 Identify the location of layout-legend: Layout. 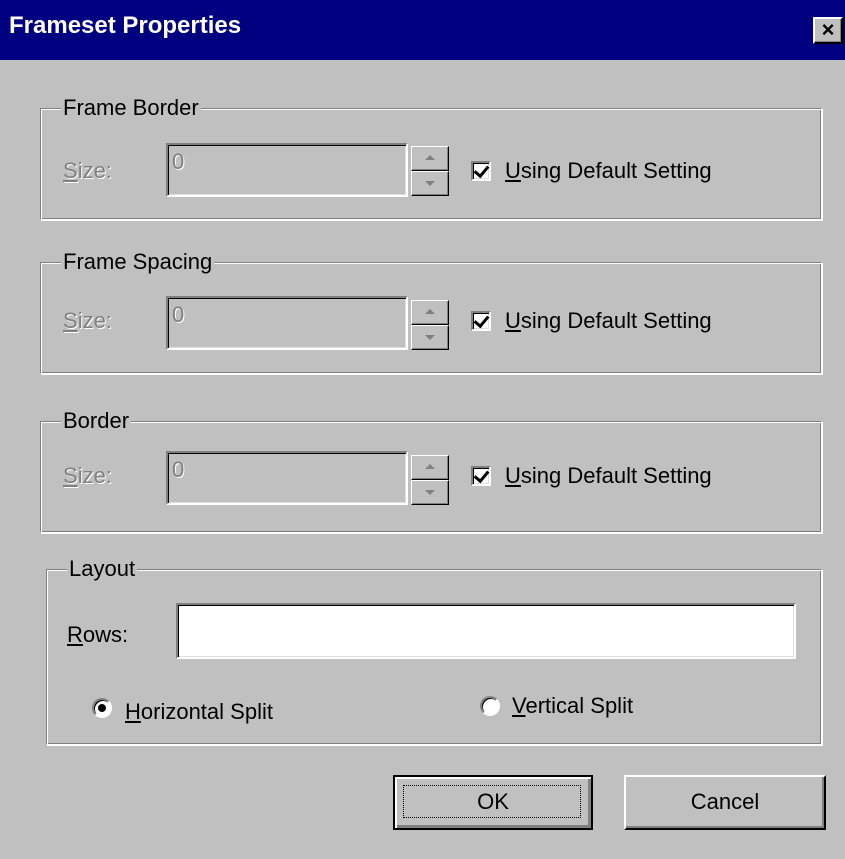
(102, 569).